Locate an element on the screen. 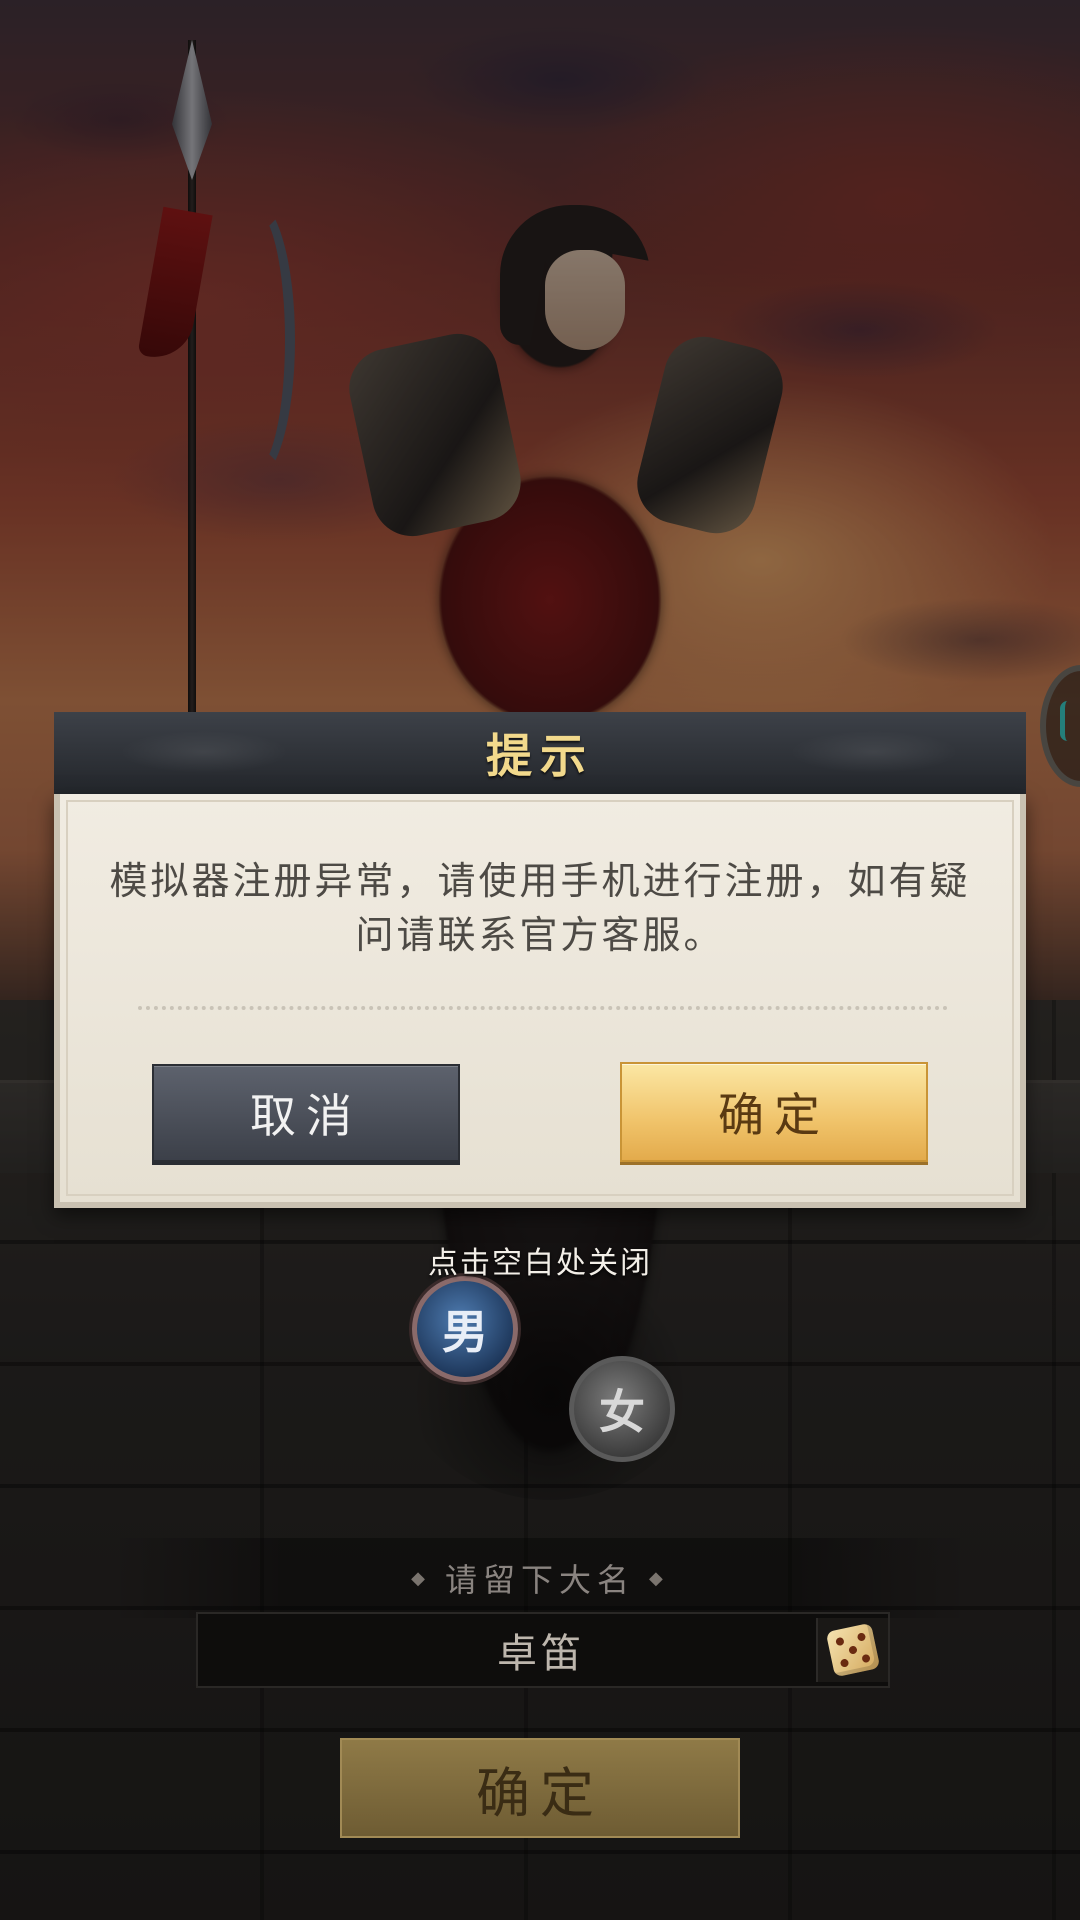  name-prompt-text: 请留下大名 is located at coordinates (539, 1580).